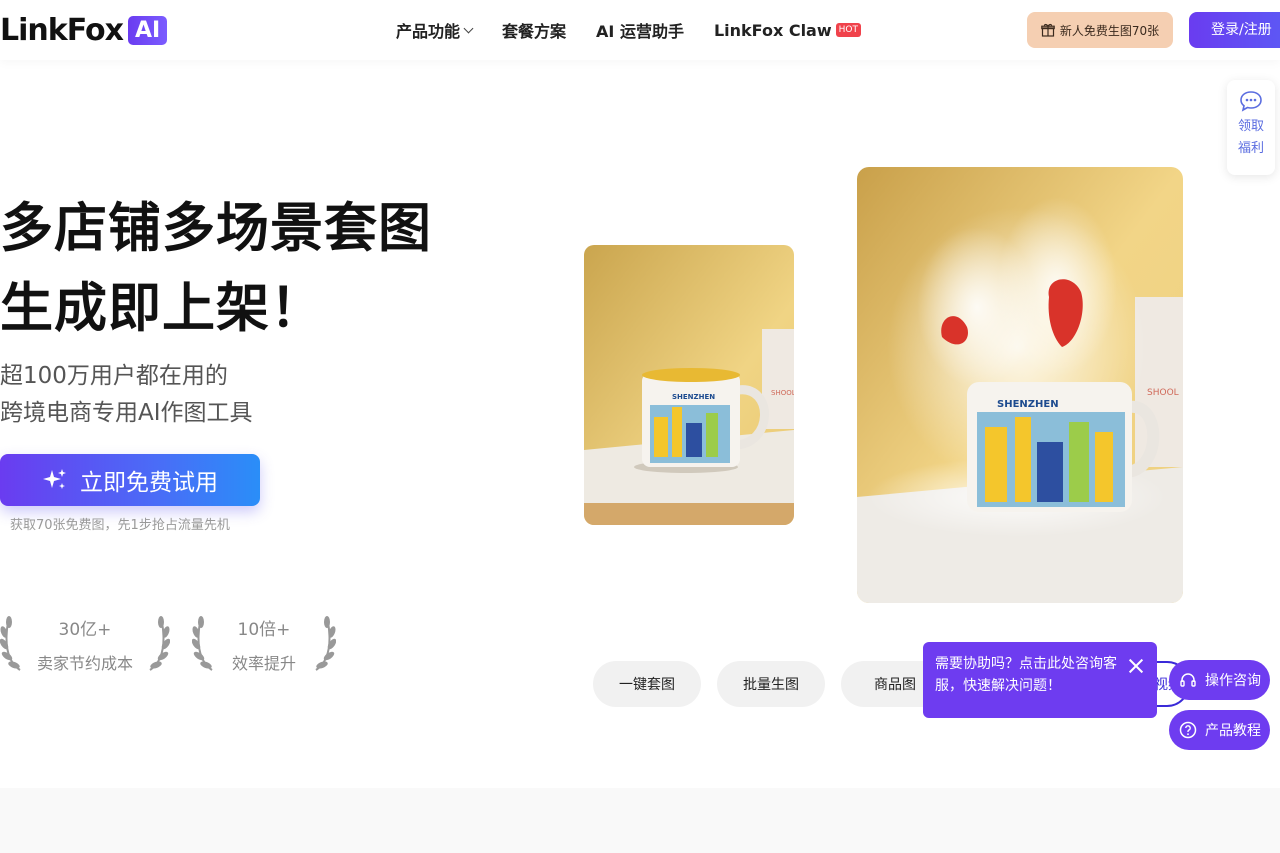  What do you see at coordinates (1048, 30) in the screenshot?
I see `gift-icon` at bounding box center [1048, 30].